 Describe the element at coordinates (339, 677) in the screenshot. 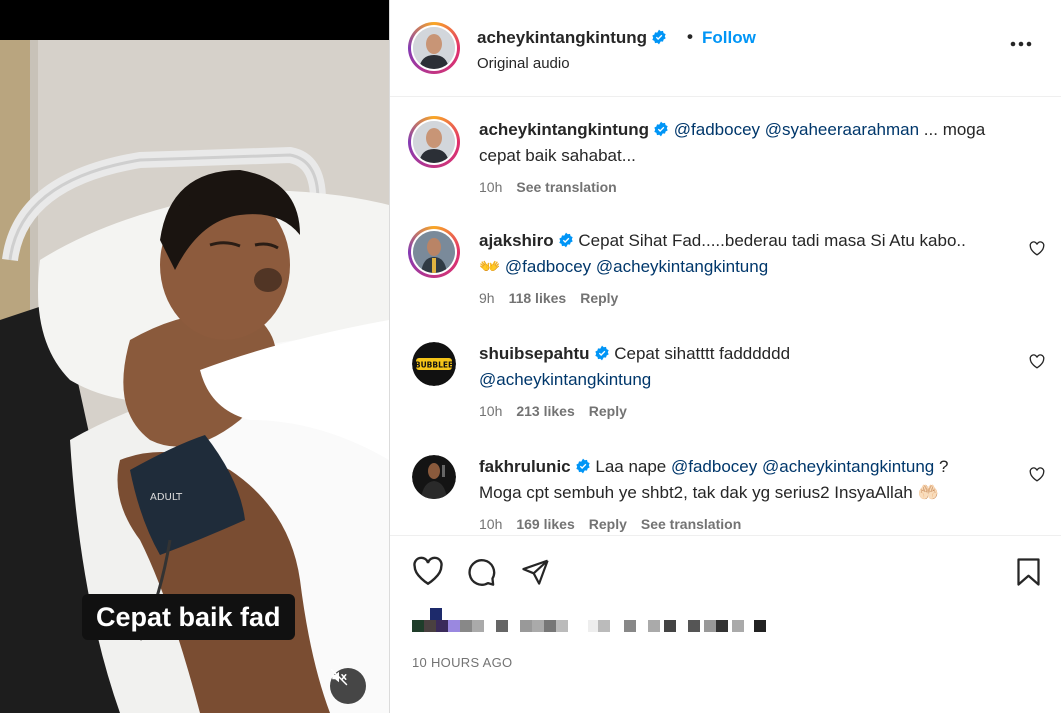

I see `speaker-muted-icon` at that location.